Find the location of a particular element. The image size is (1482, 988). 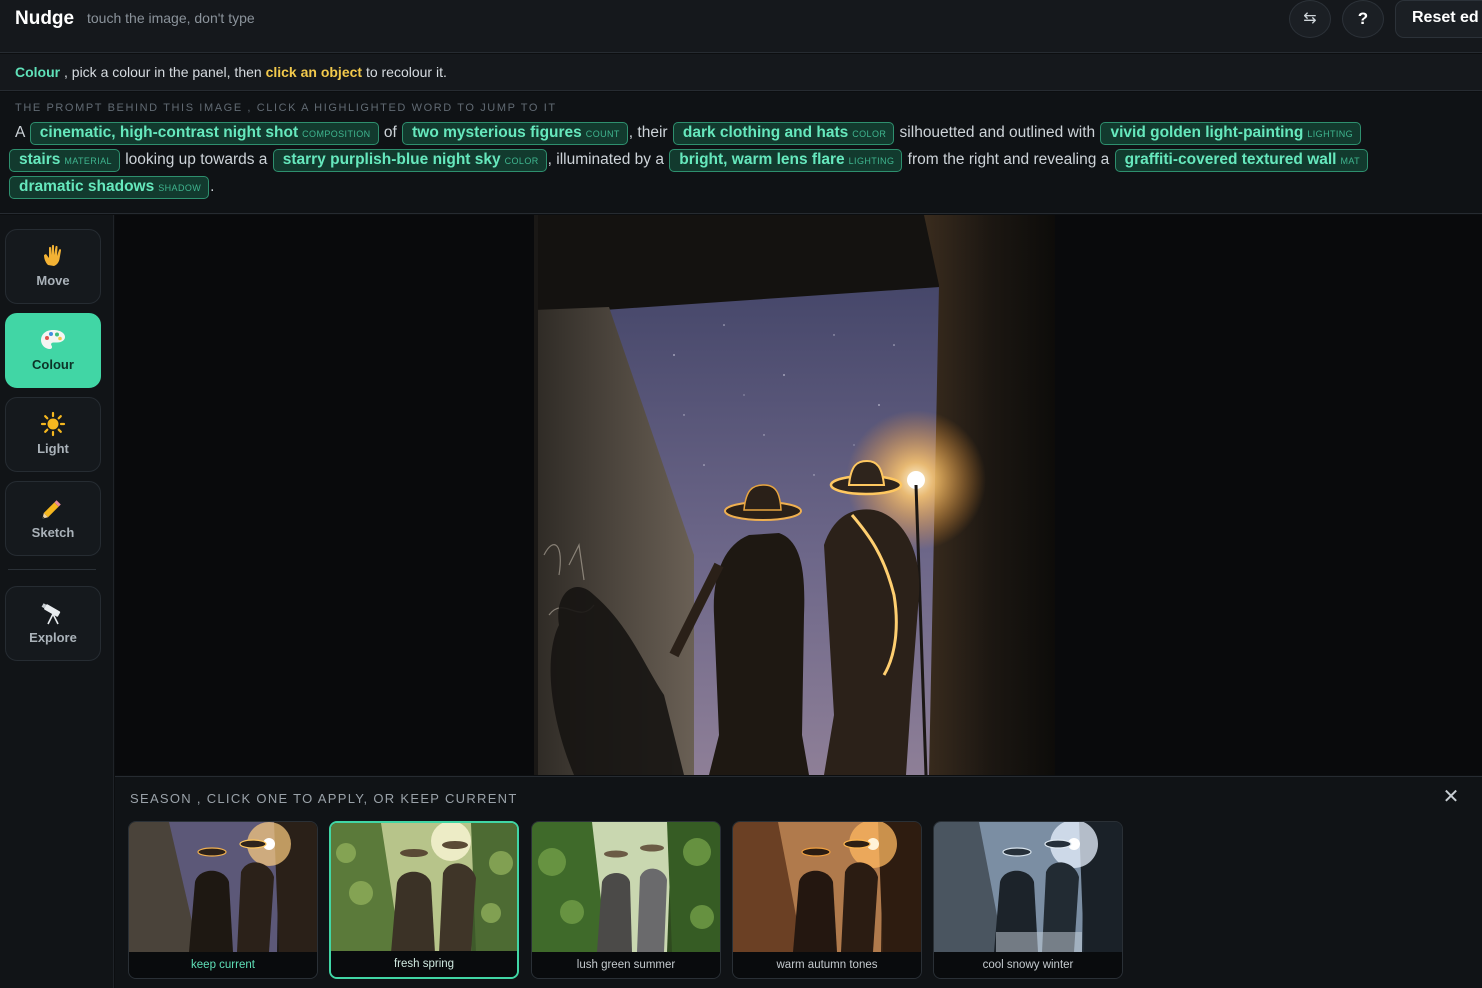

chip-tag: material is located at coordinates (88, 161).